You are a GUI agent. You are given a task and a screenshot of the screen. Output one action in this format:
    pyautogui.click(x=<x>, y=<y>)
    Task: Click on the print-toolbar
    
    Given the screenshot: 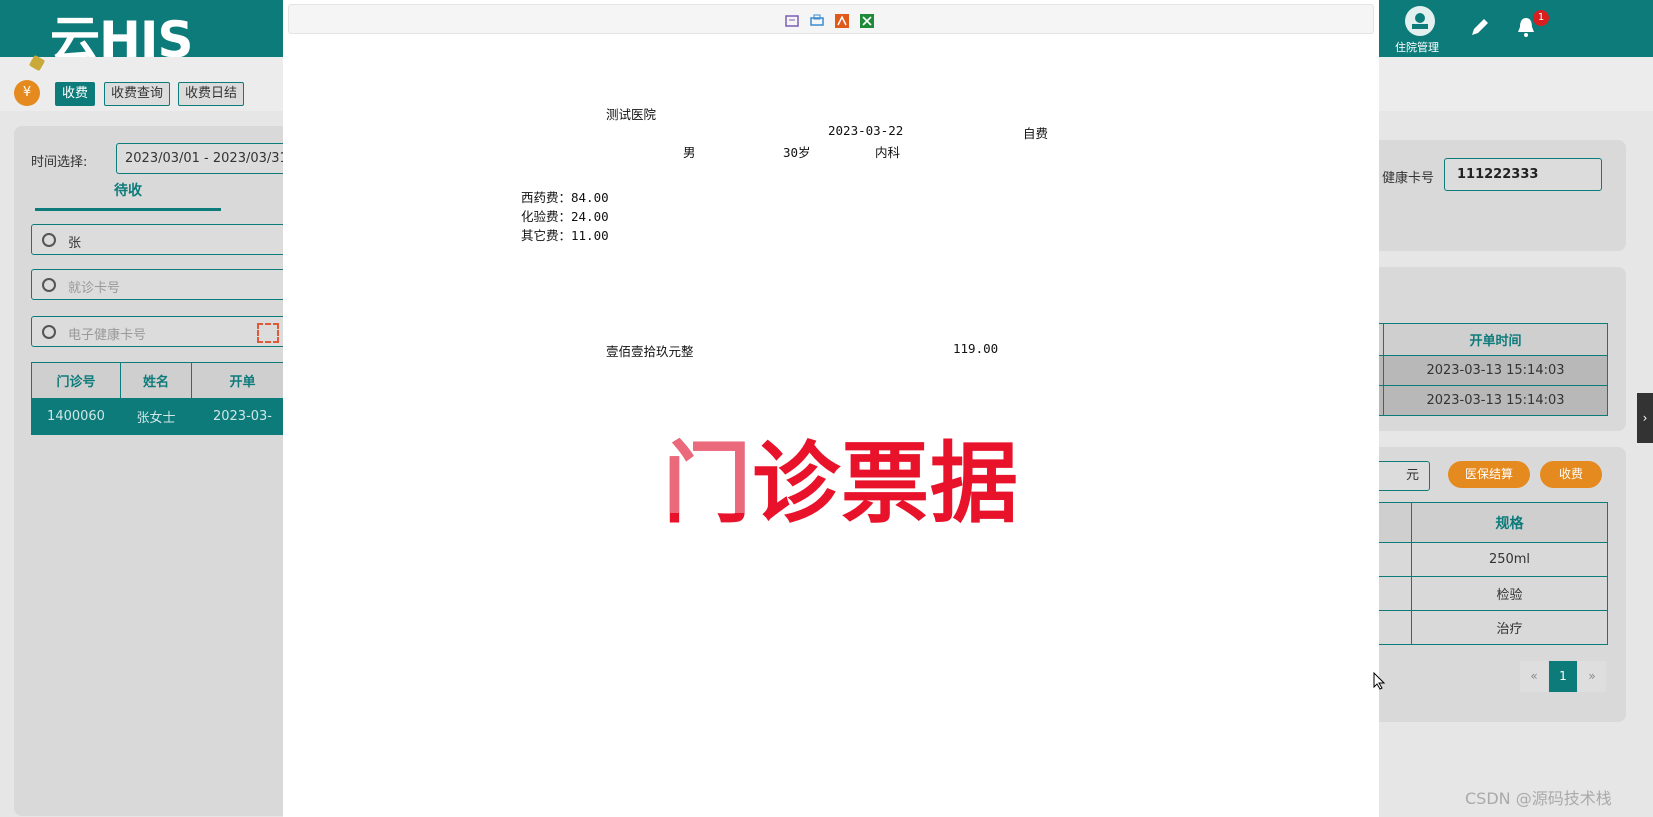 What is the action you would take?
    pyautogui.click(x=831, y=19)
    